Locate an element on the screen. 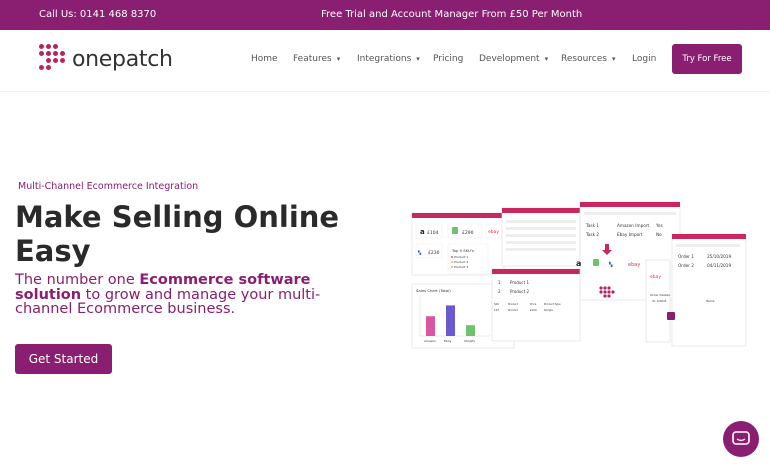 This screenshot has height=470, width=770. nav-label: Pricing is located at coordinates (448, 59).